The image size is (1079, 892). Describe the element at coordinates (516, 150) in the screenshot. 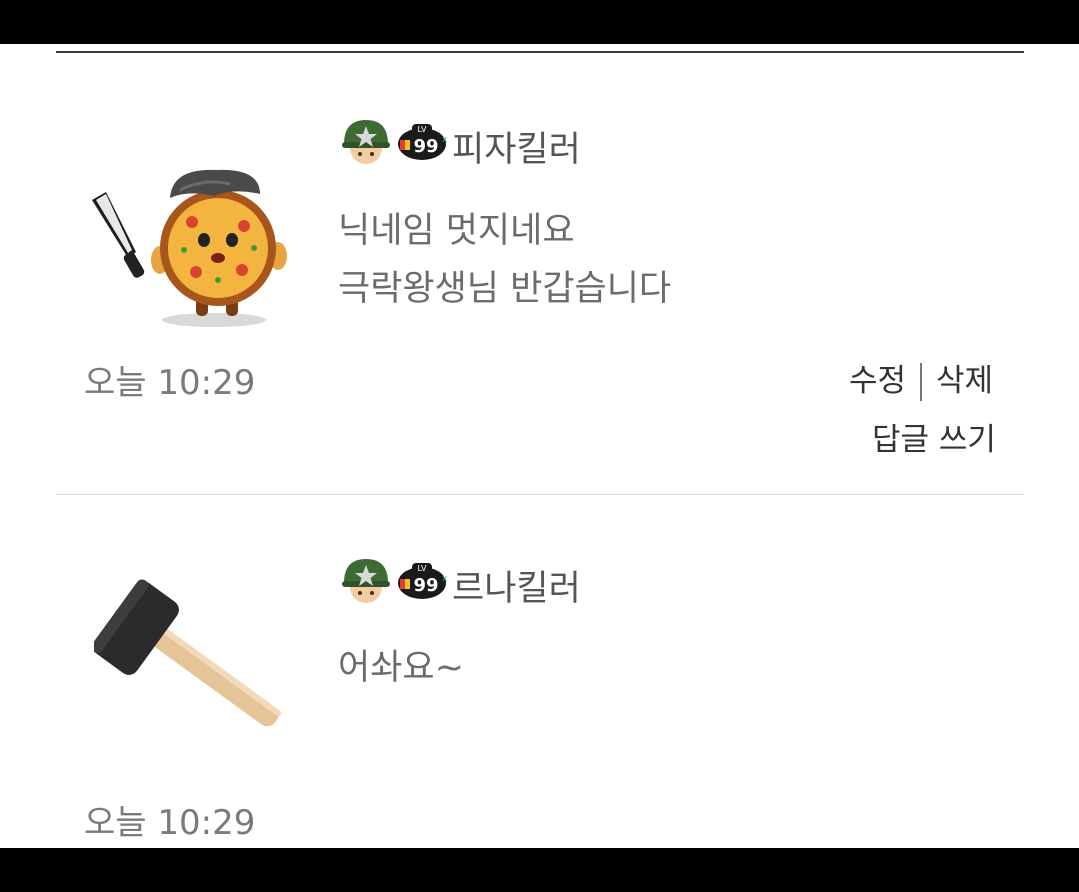

I see `username: 피자킬러` at that location.